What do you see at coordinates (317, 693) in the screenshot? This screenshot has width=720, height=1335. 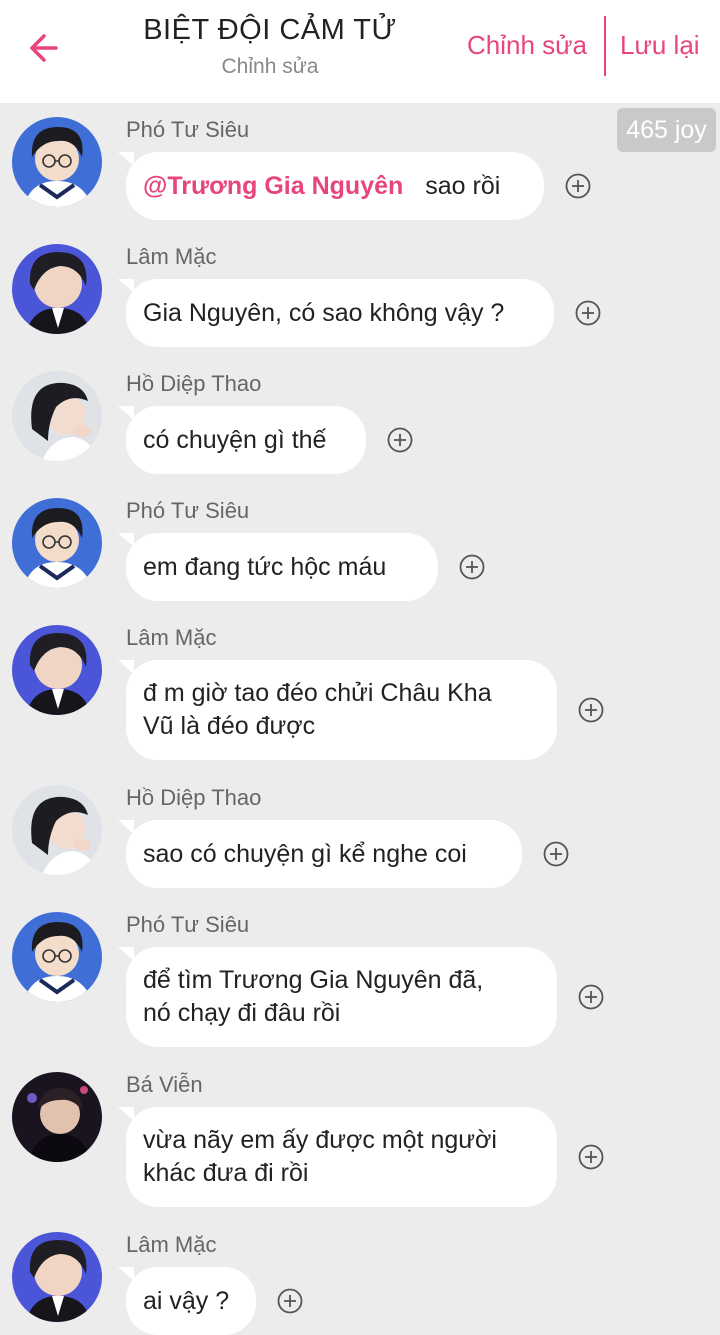 I see `message-text-line: đ m giờ tao đéo chửi Châu Kha` at bounding box center [317, 693].